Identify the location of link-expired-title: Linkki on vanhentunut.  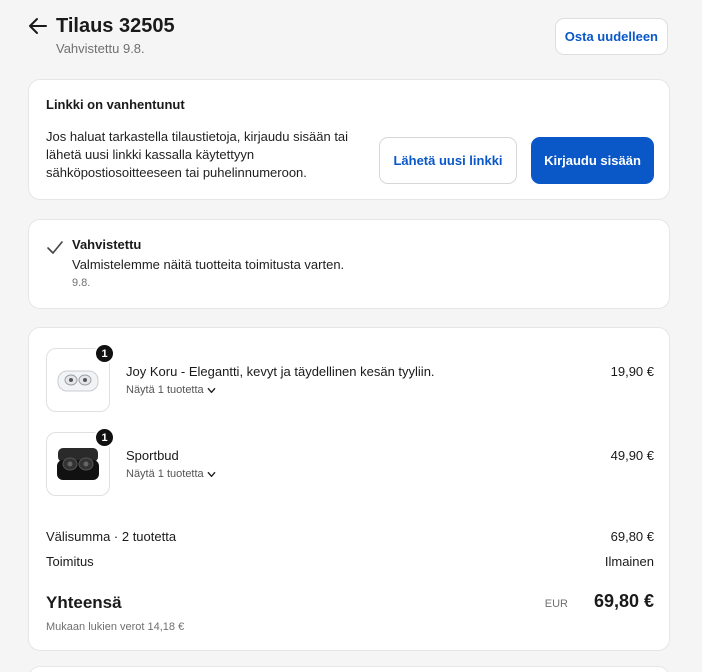
(115, 104).